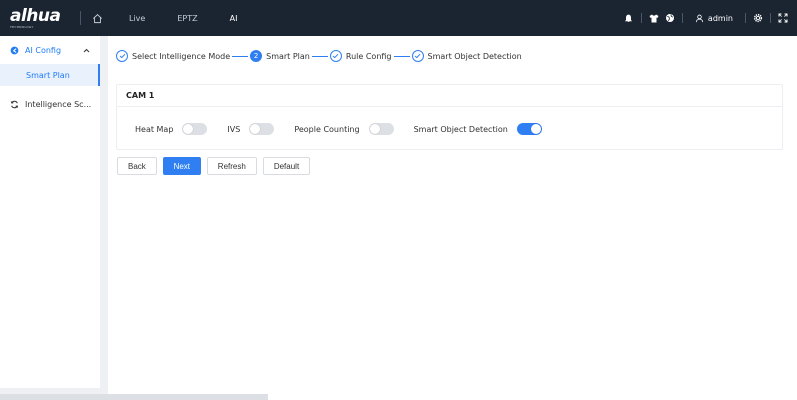 This screenshot has height=400, width=797. Describe the element at coordinates (14, 50) in the screenshot. I see `ai-icon` at that location.